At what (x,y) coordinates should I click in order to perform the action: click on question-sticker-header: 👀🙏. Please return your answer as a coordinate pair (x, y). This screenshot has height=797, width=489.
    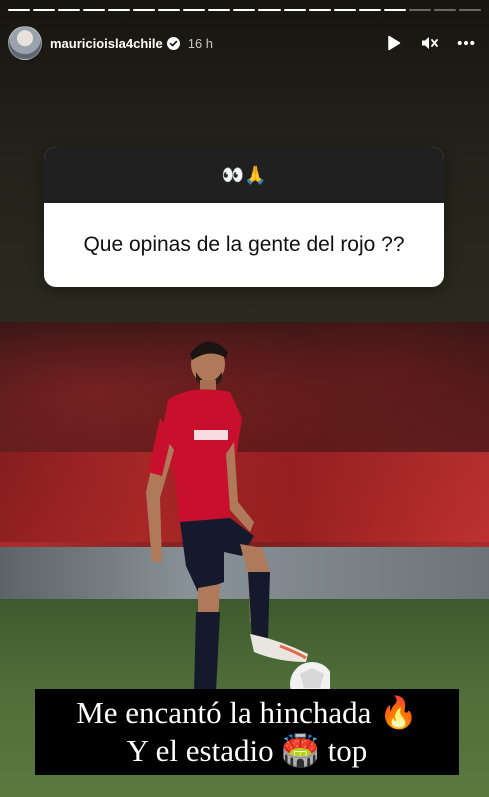
    Looking at the image, I should click on (244, 175).